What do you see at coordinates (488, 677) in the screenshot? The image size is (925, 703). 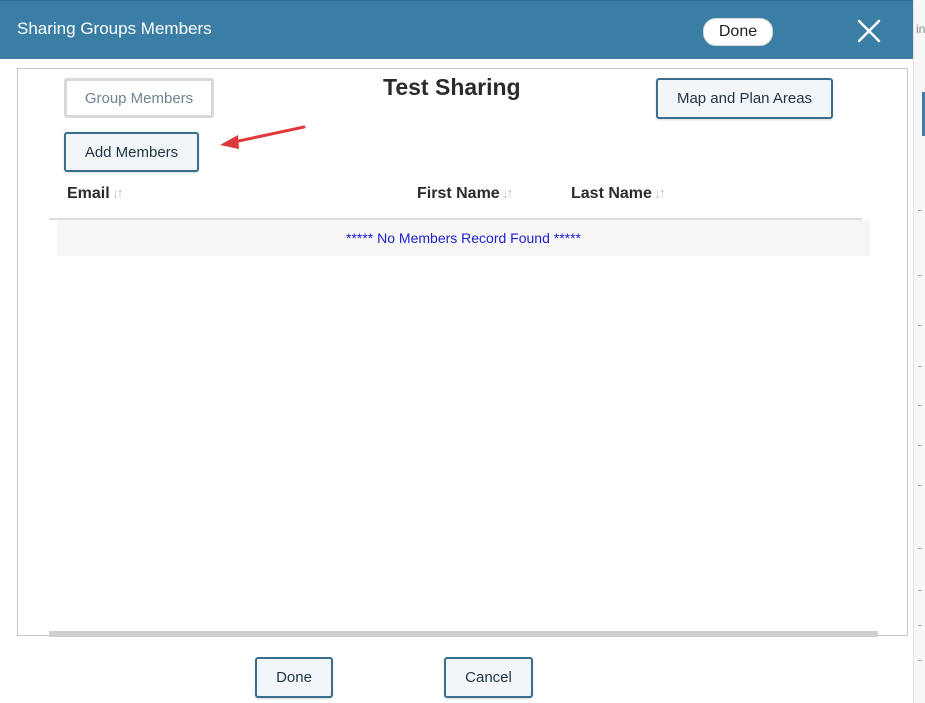 I see `cancel-button: Cancel` at bounding box center [488, 677].